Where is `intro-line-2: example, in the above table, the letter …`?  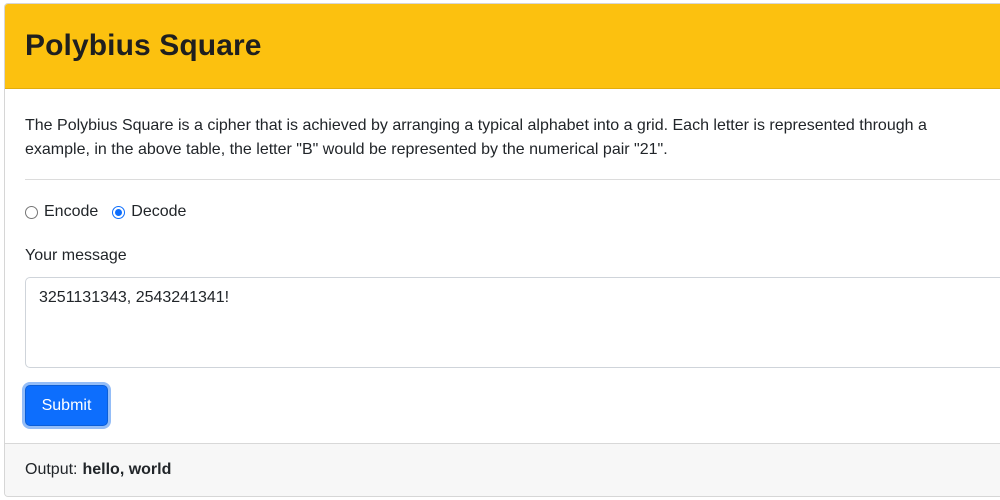 intro-line-2: example, in the above table, the letter … is located at coordinates (346, 149).